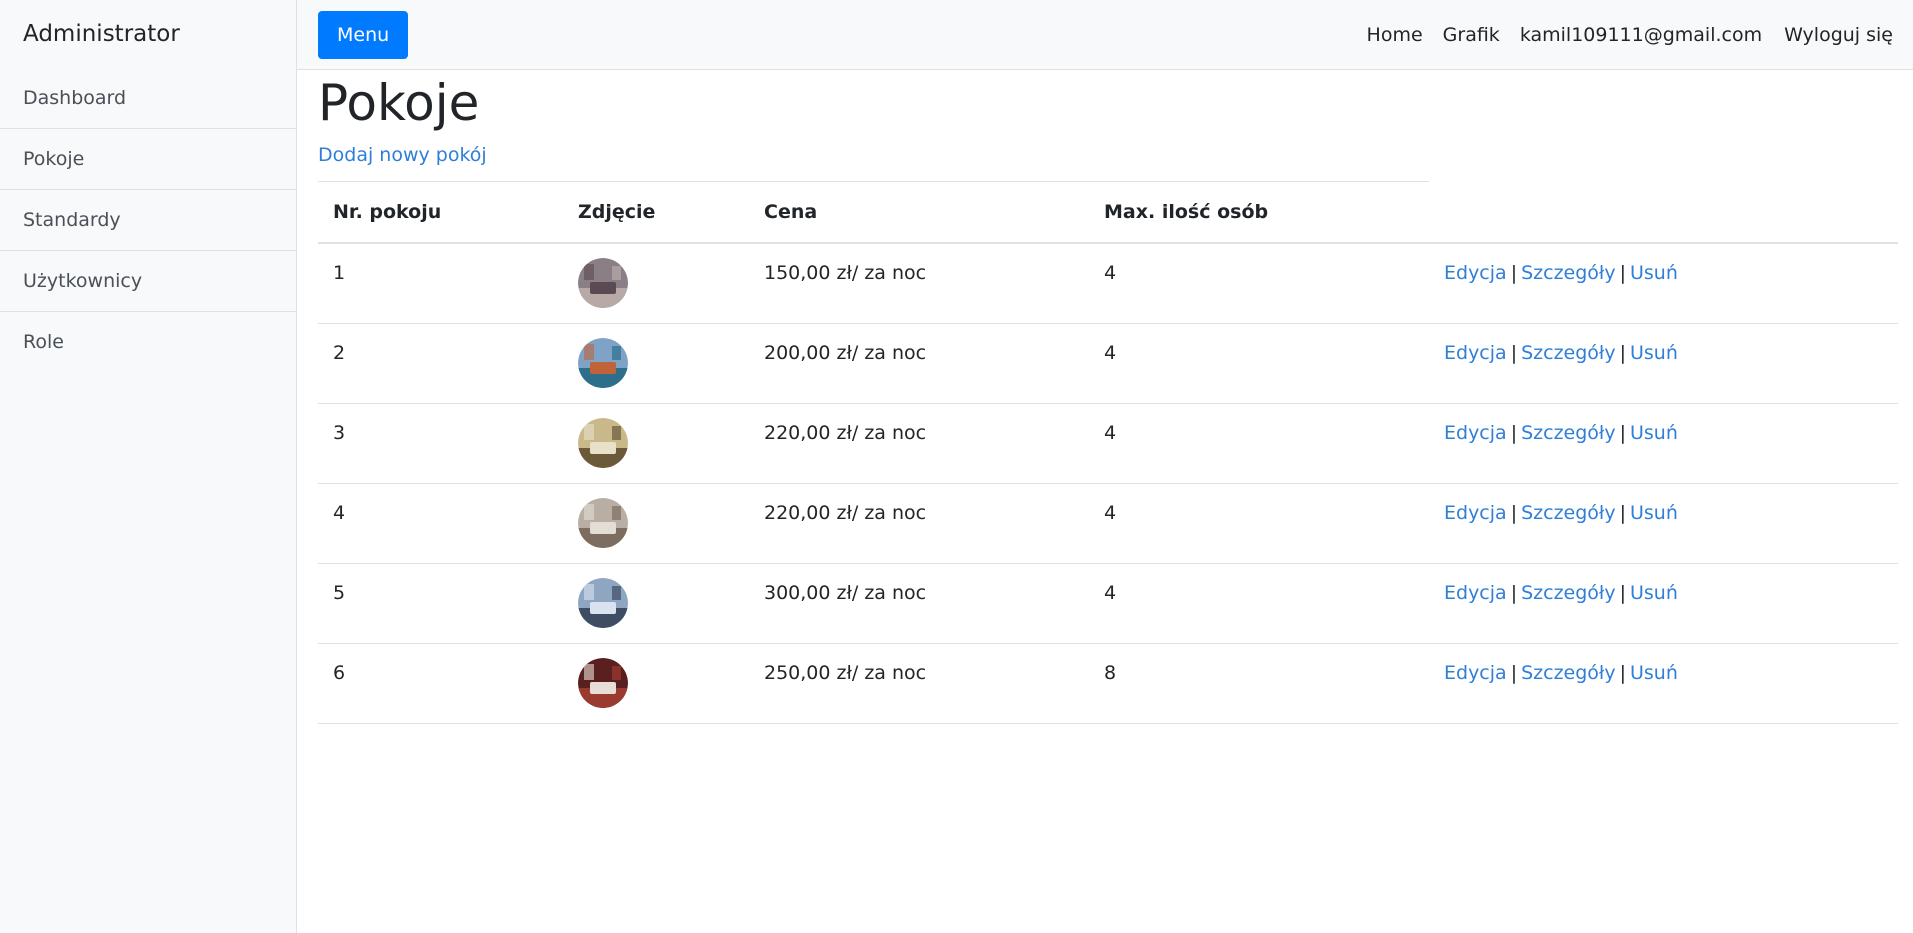 The width and height of the screenshot is (1913, 933). What do you see at coordinates (1259, 683) in the screenshot?
I see `room-max-persons-cell: 8` at bounding box center [1259, 683].